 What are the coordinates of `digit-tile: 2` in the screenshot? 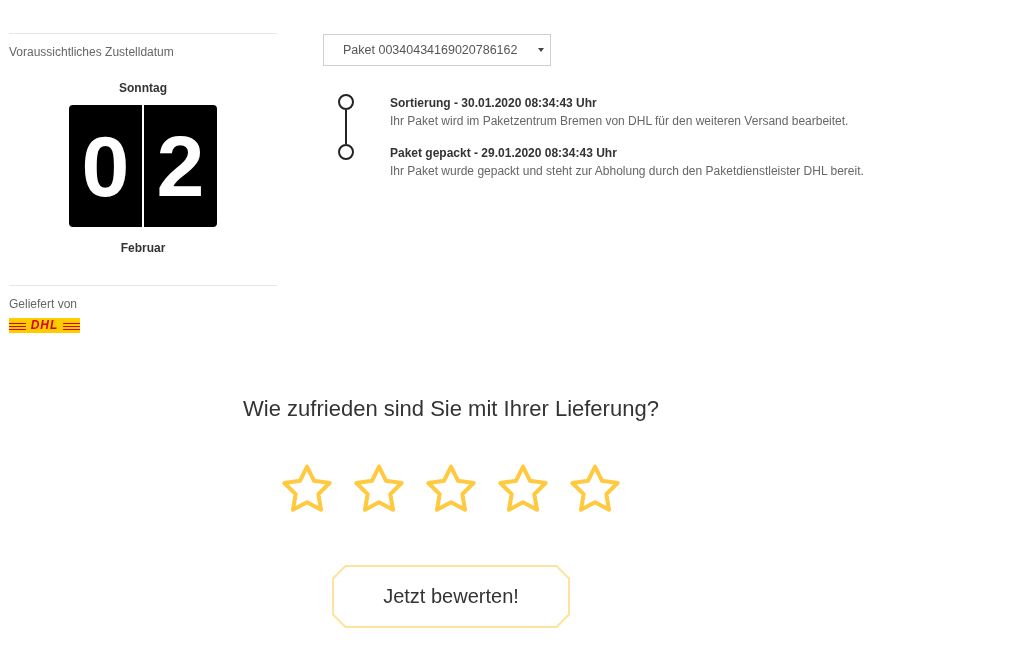 It's located at (180, 166).